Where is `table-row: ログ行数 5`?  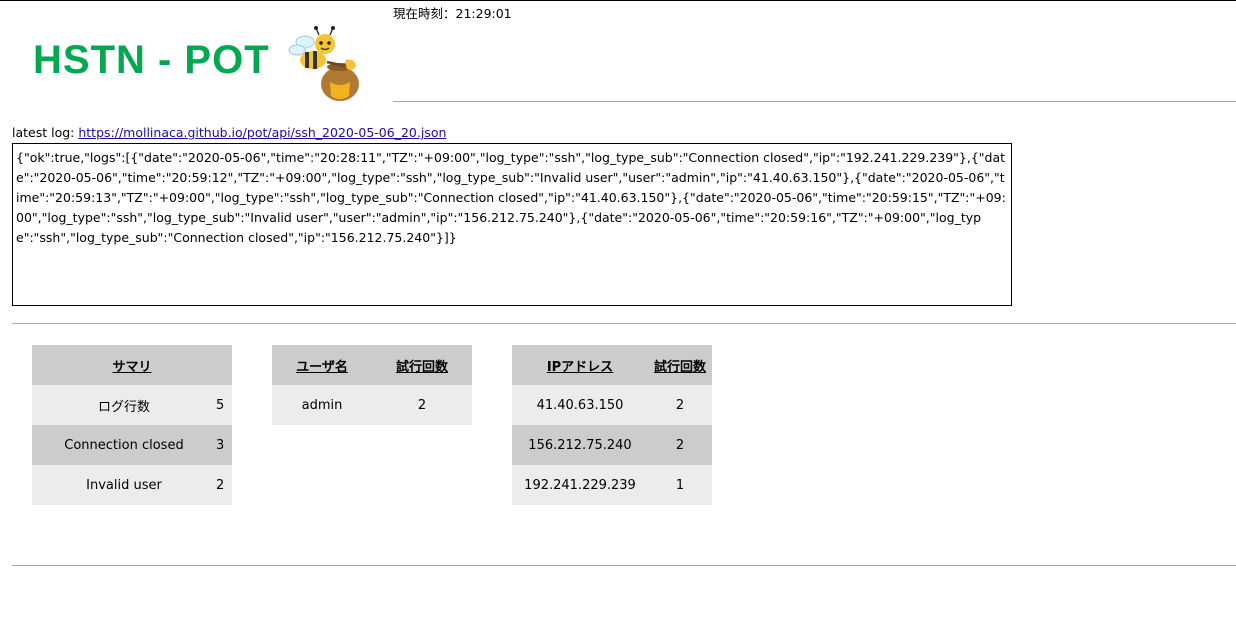
table-row: ログ行数 5 is located at coordinates (132, 405).